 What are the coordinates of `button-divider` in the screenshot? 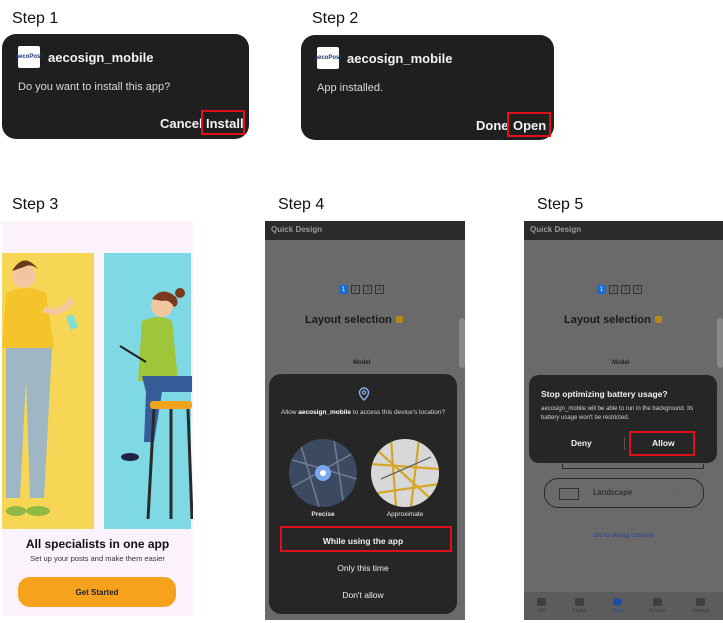 It's located at (624, 443).